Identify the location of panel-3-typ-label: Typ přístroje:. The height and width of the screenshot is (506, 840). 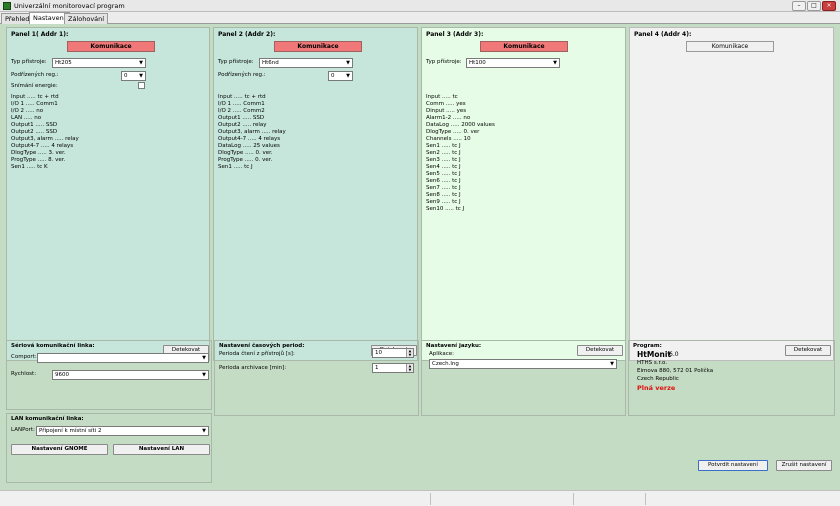
(444, 62).